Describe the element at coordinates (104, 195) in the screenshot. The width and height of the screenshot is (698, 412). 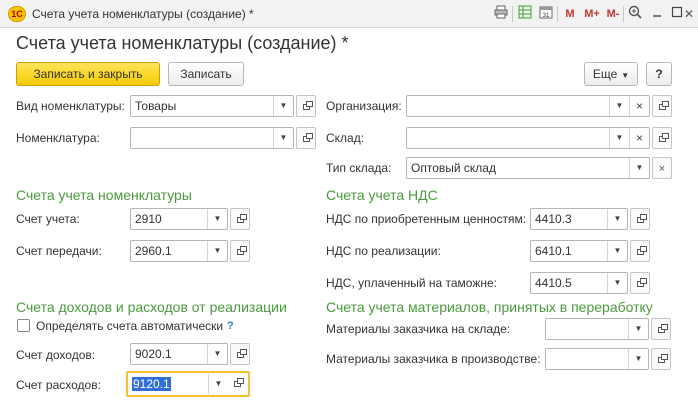
I see `section-title-nomenclature: Счета учета номенклатуры` at that location.